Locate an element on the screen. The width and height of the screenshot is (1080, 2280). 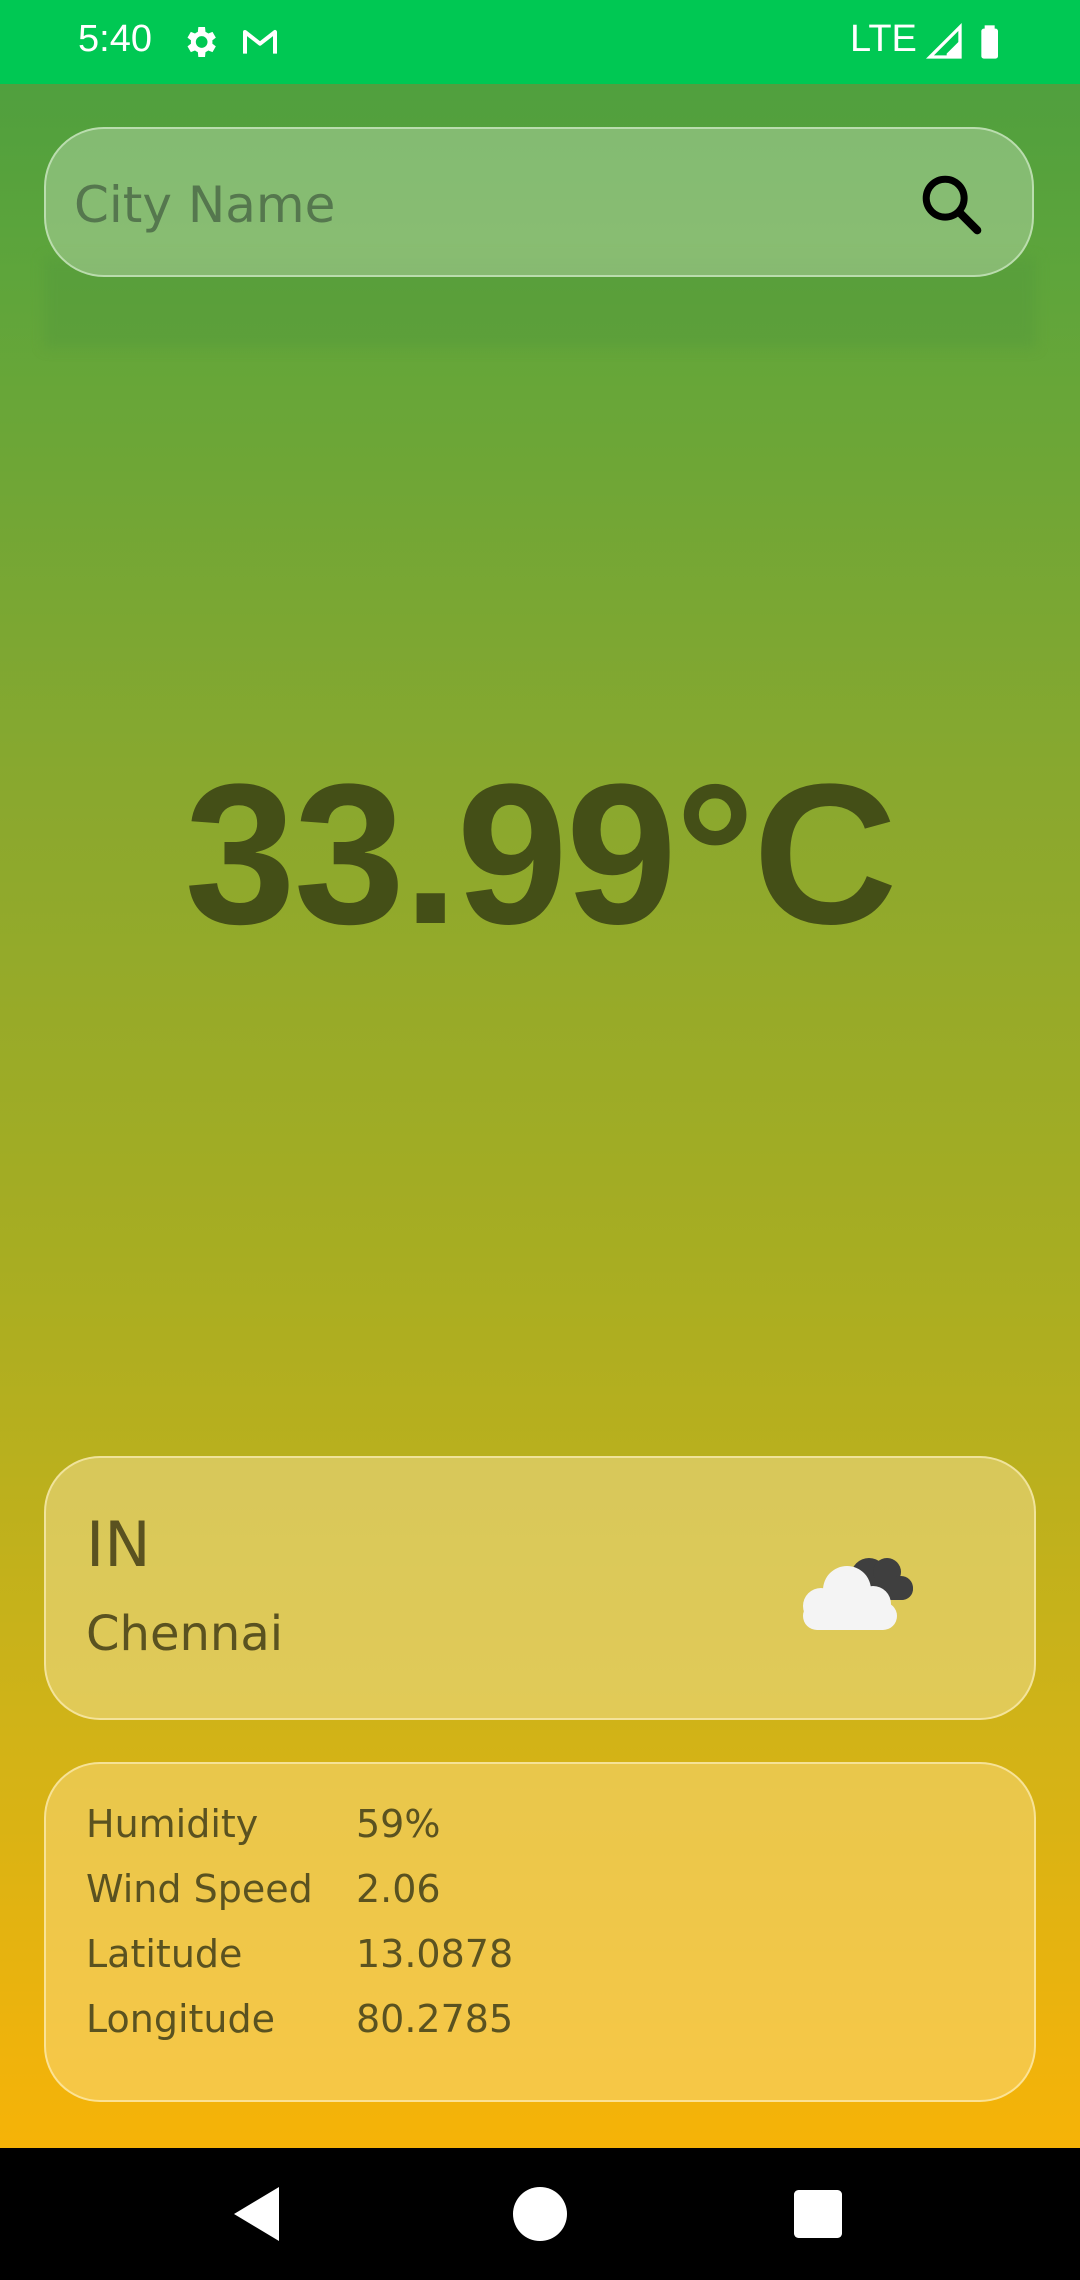
city-search-input is located at coordinates (474, 205).